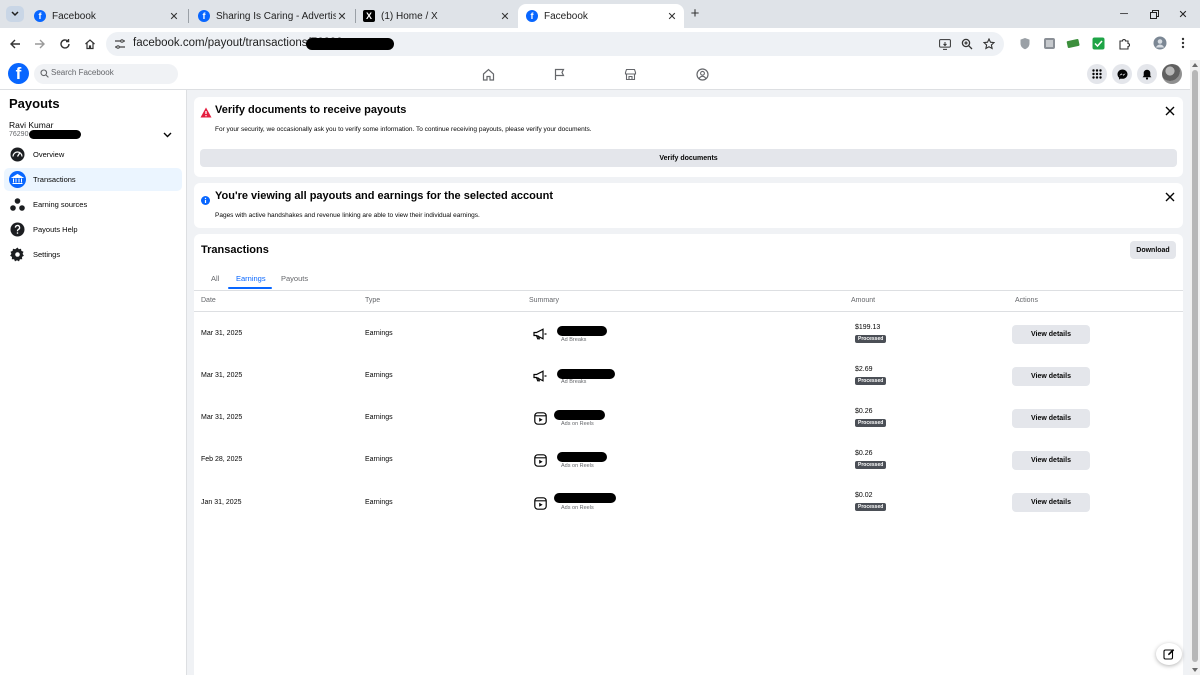 The image size is (1200, 675). What do you see at coordinates (15, 44) in the screenshot?
I see `back-button` at bounding box center [15, 44].